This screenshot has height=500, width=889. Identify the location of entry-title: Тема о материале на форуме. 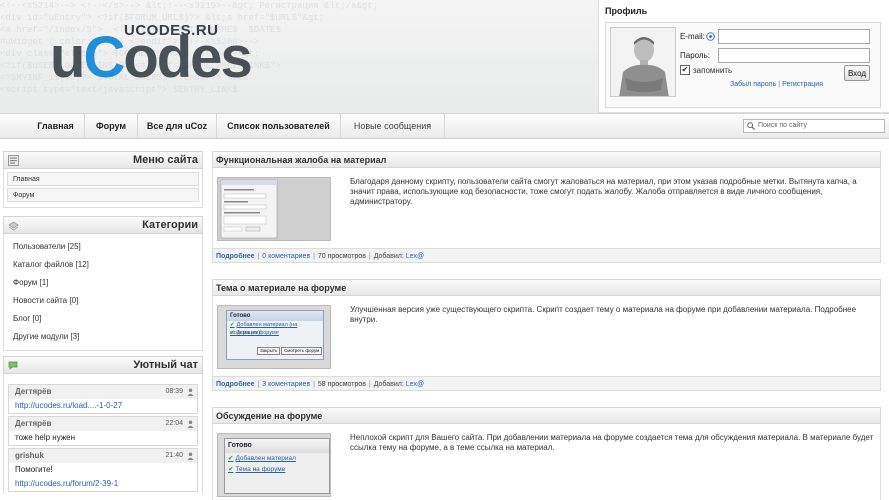
(546, 287).